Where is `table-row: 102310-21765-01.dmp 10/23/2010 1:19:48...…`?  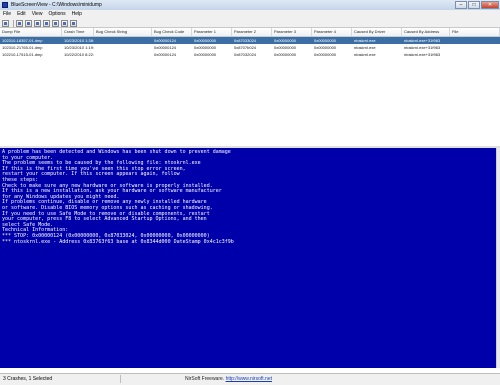
table-row: 102310-21765-01.dmp 10/23/2010 1:19:48...… is located at coordinates (250, 47).